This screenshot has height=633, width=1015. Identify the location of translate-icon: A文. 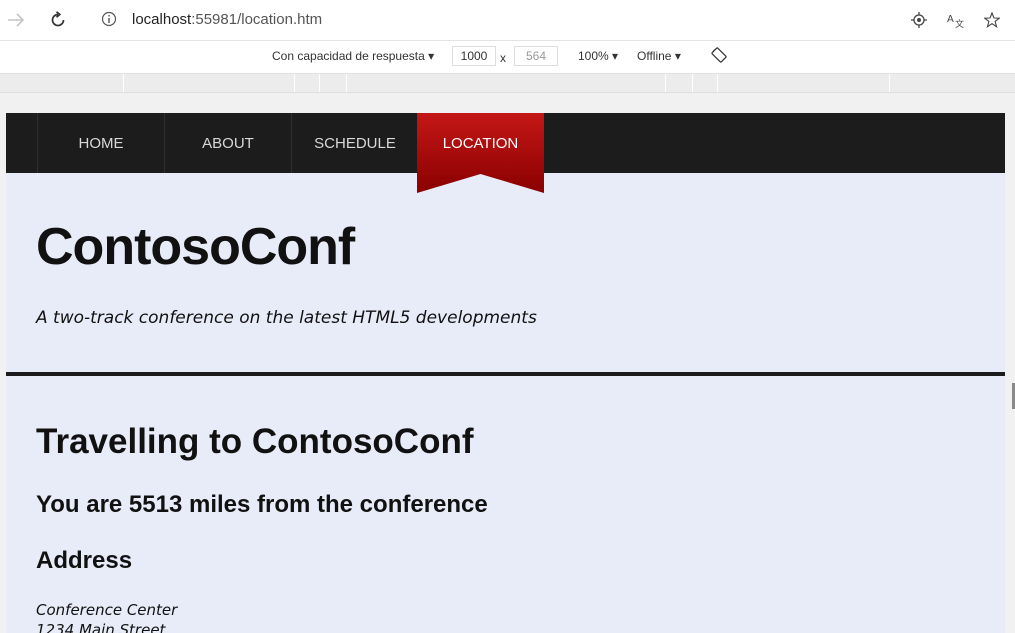
(956, 20).